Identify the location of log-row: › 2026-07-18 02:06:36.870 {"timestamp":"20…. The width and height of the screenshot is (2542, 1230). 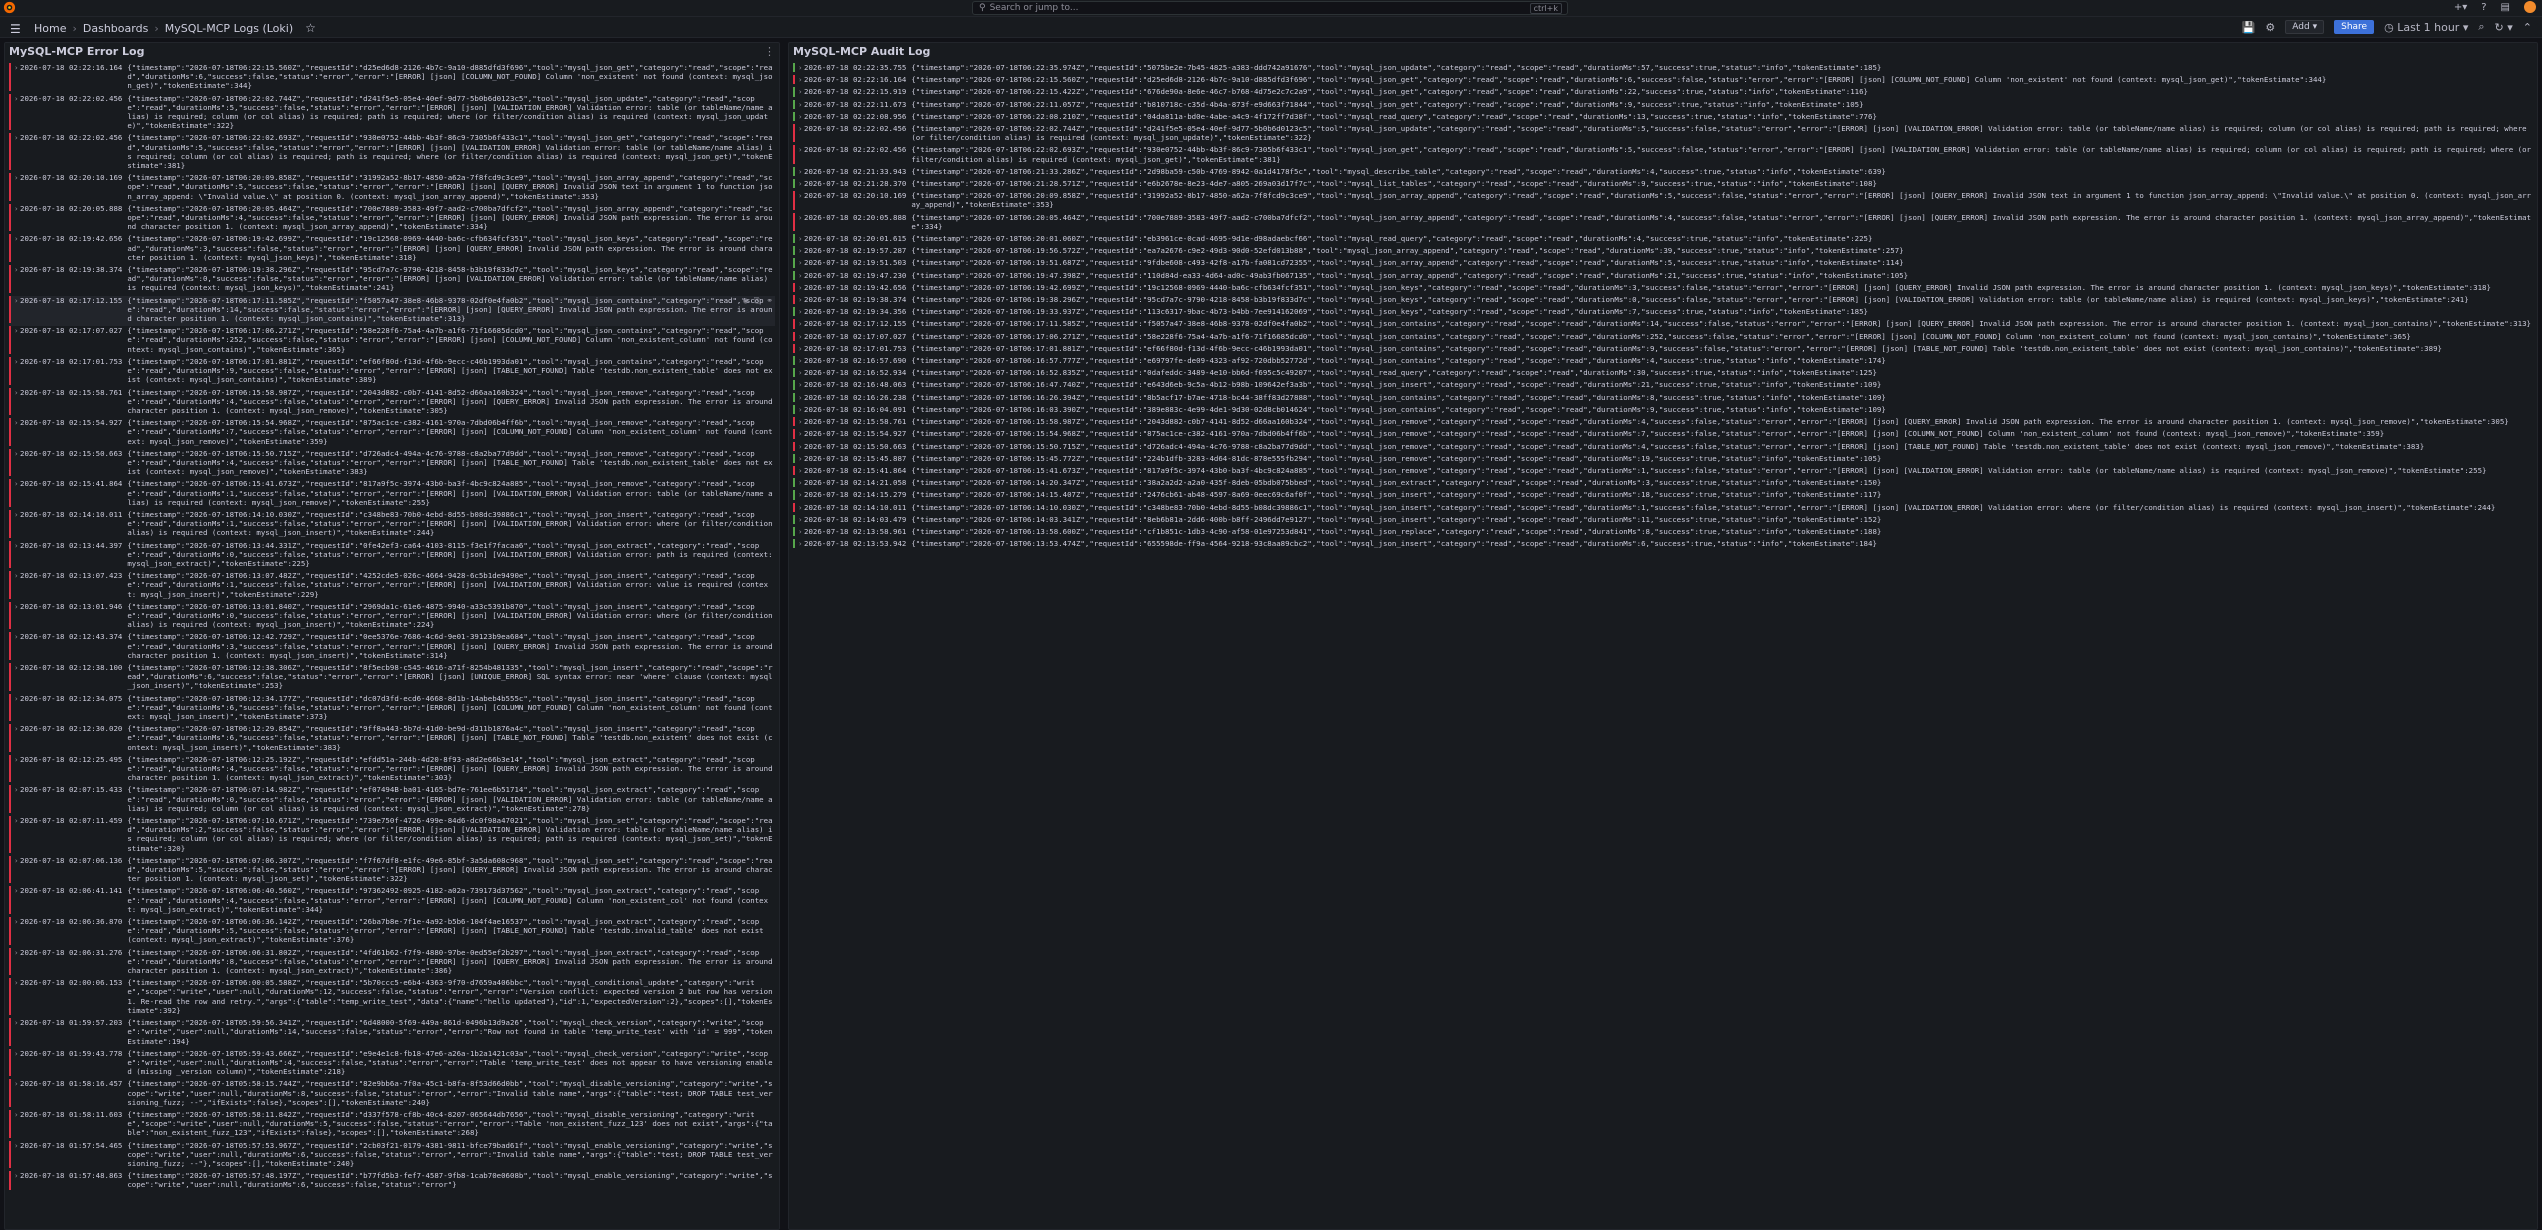
(392, 932).